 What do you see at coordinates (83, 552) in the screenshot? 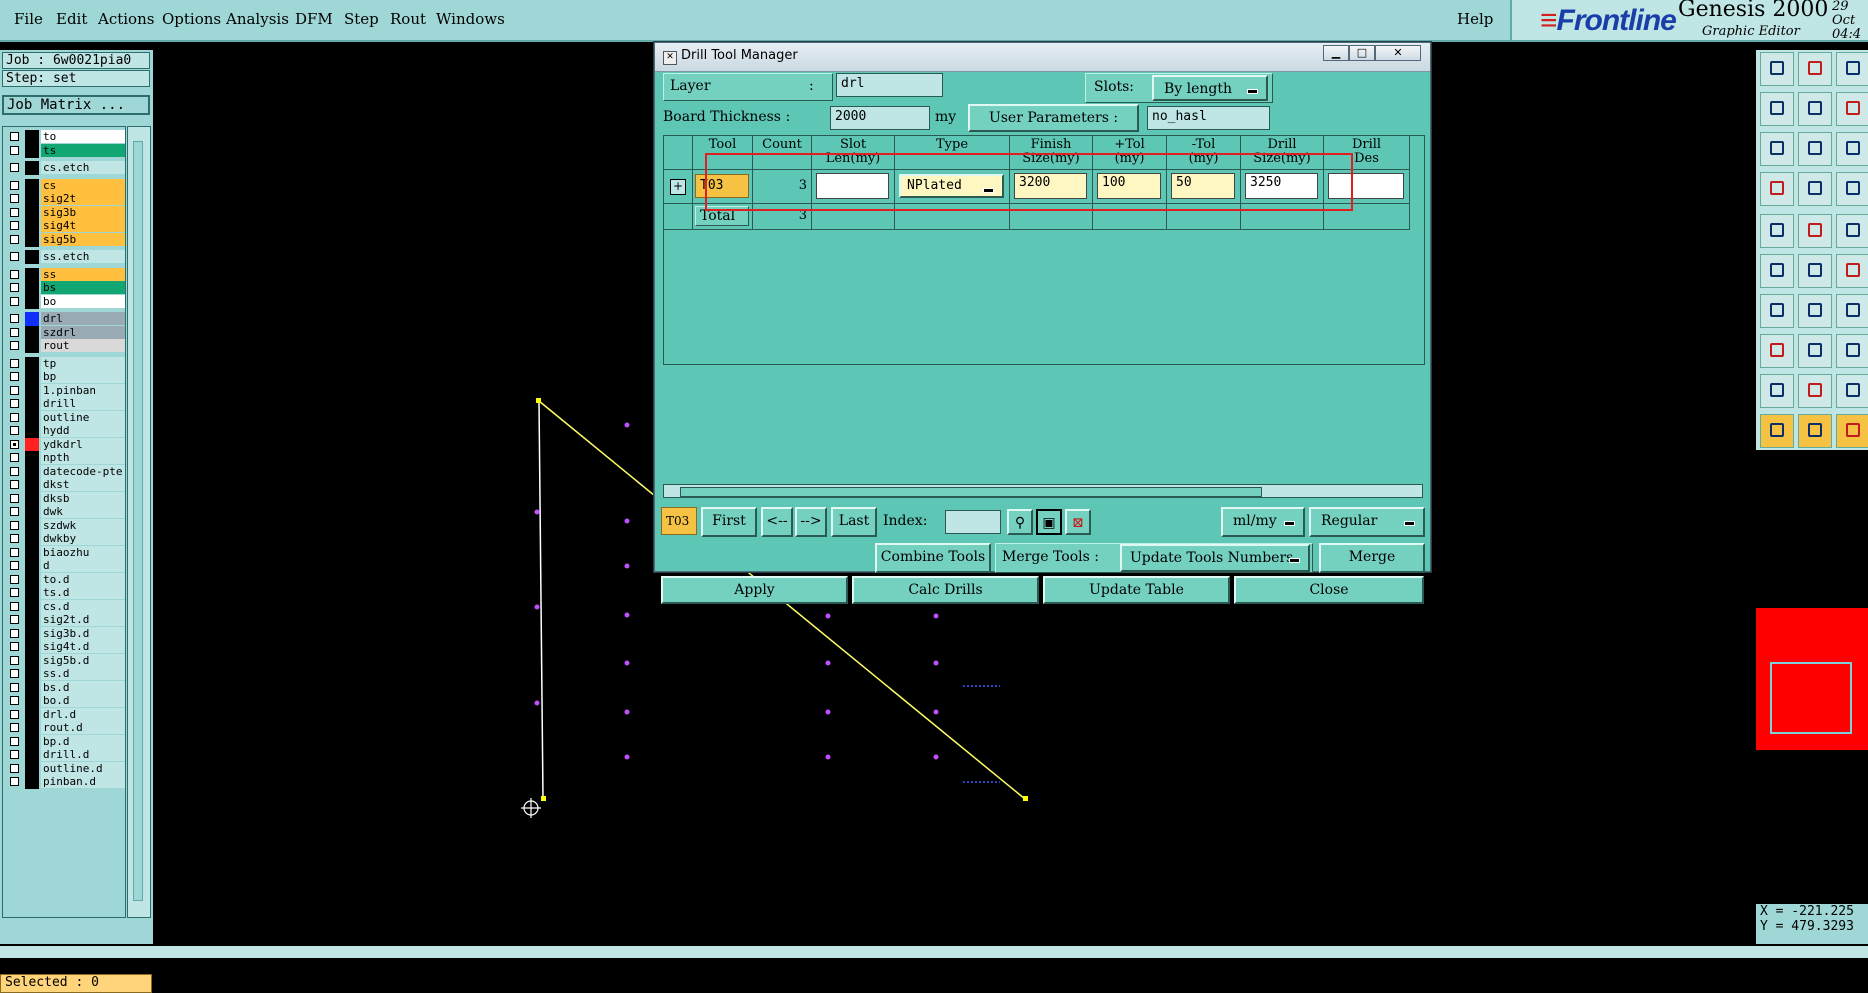
I see `layer-name: biaozhu` at bounding box center [83, 552].